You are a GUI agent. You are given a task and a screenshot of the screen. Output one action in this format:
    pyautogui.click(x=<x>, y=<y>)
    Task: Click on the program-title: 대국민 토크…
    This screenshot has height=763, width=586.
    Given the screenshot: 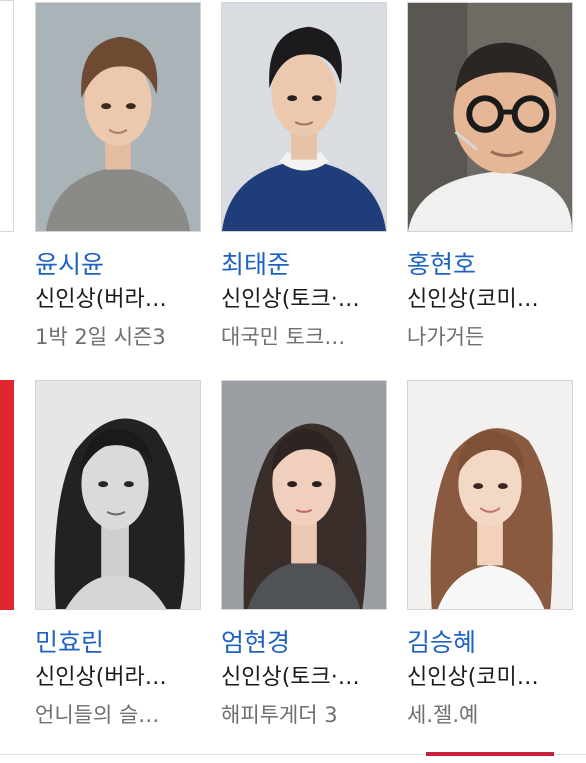 What is the action you would take?
    pyautogui.click(x=283, y=337)
    